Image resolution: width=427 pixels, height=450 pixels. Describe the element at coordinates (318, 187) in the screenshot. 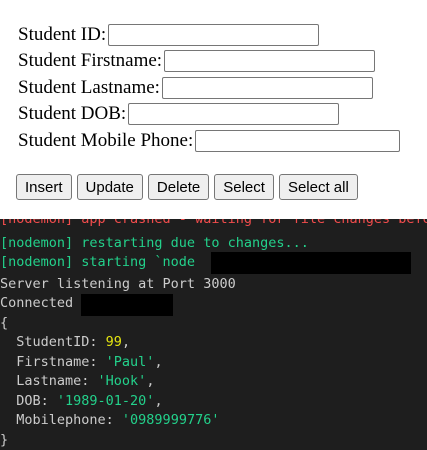

I see `select-all-button: Select all` at that location.